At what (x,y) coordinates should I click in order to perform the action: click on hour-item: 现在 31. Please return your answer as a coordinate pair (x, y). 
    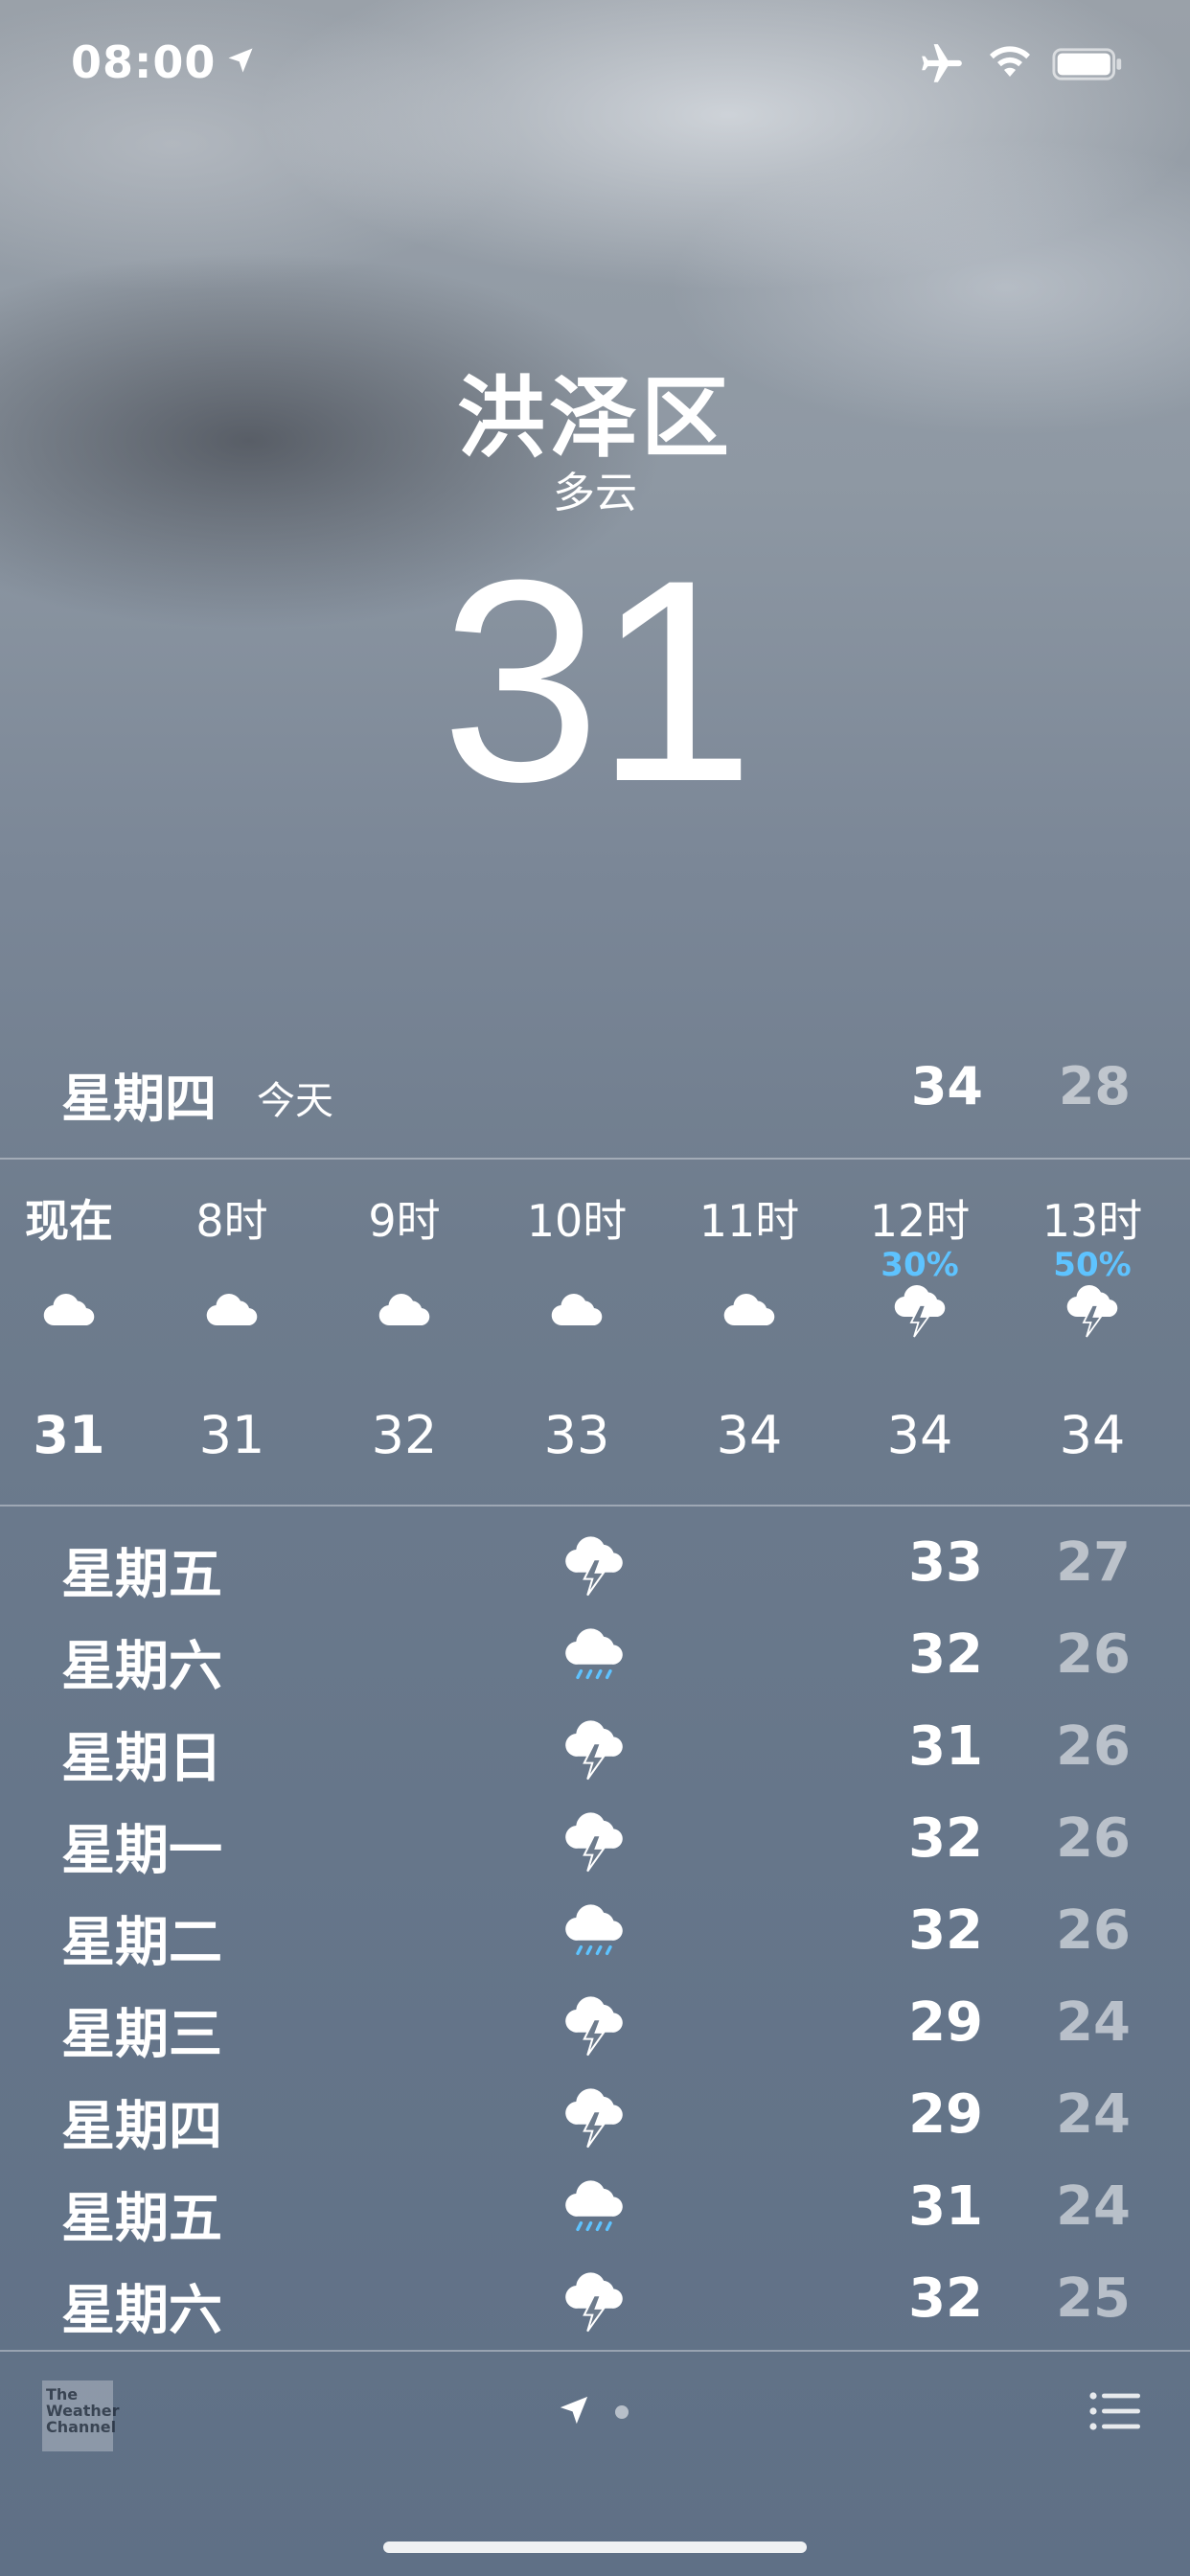
    Looking at the image, I should click on (78, 1332).